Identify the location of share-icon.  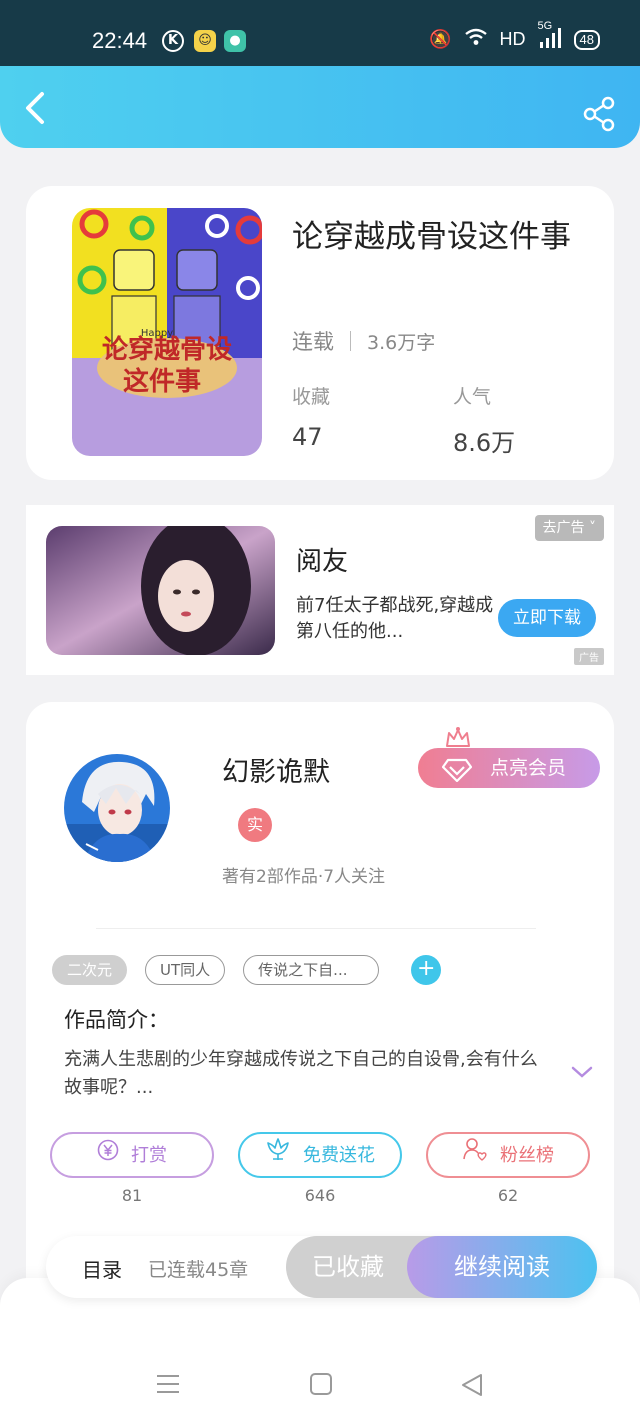
(600, 114).